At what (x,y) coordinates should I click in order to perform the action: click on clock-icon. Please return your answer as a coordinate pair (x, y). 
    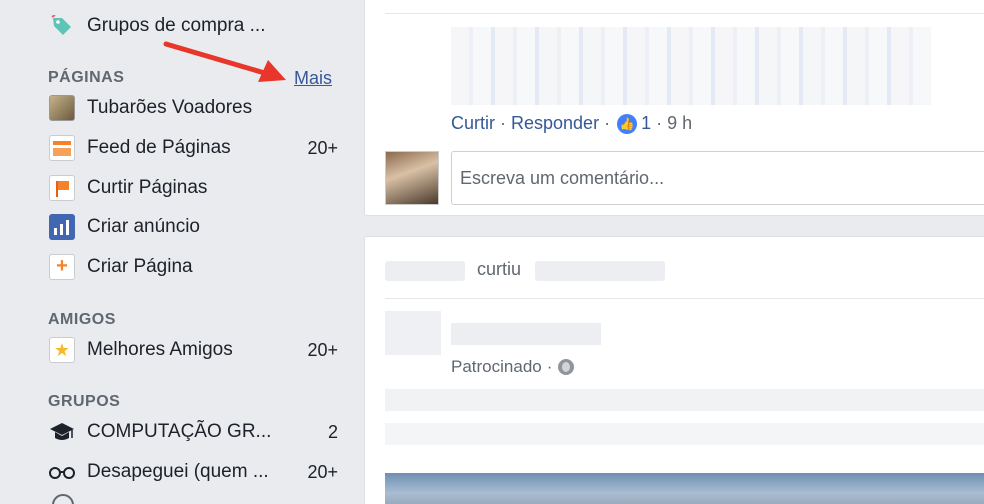
    Looking at the image, I should click on (63, 499).